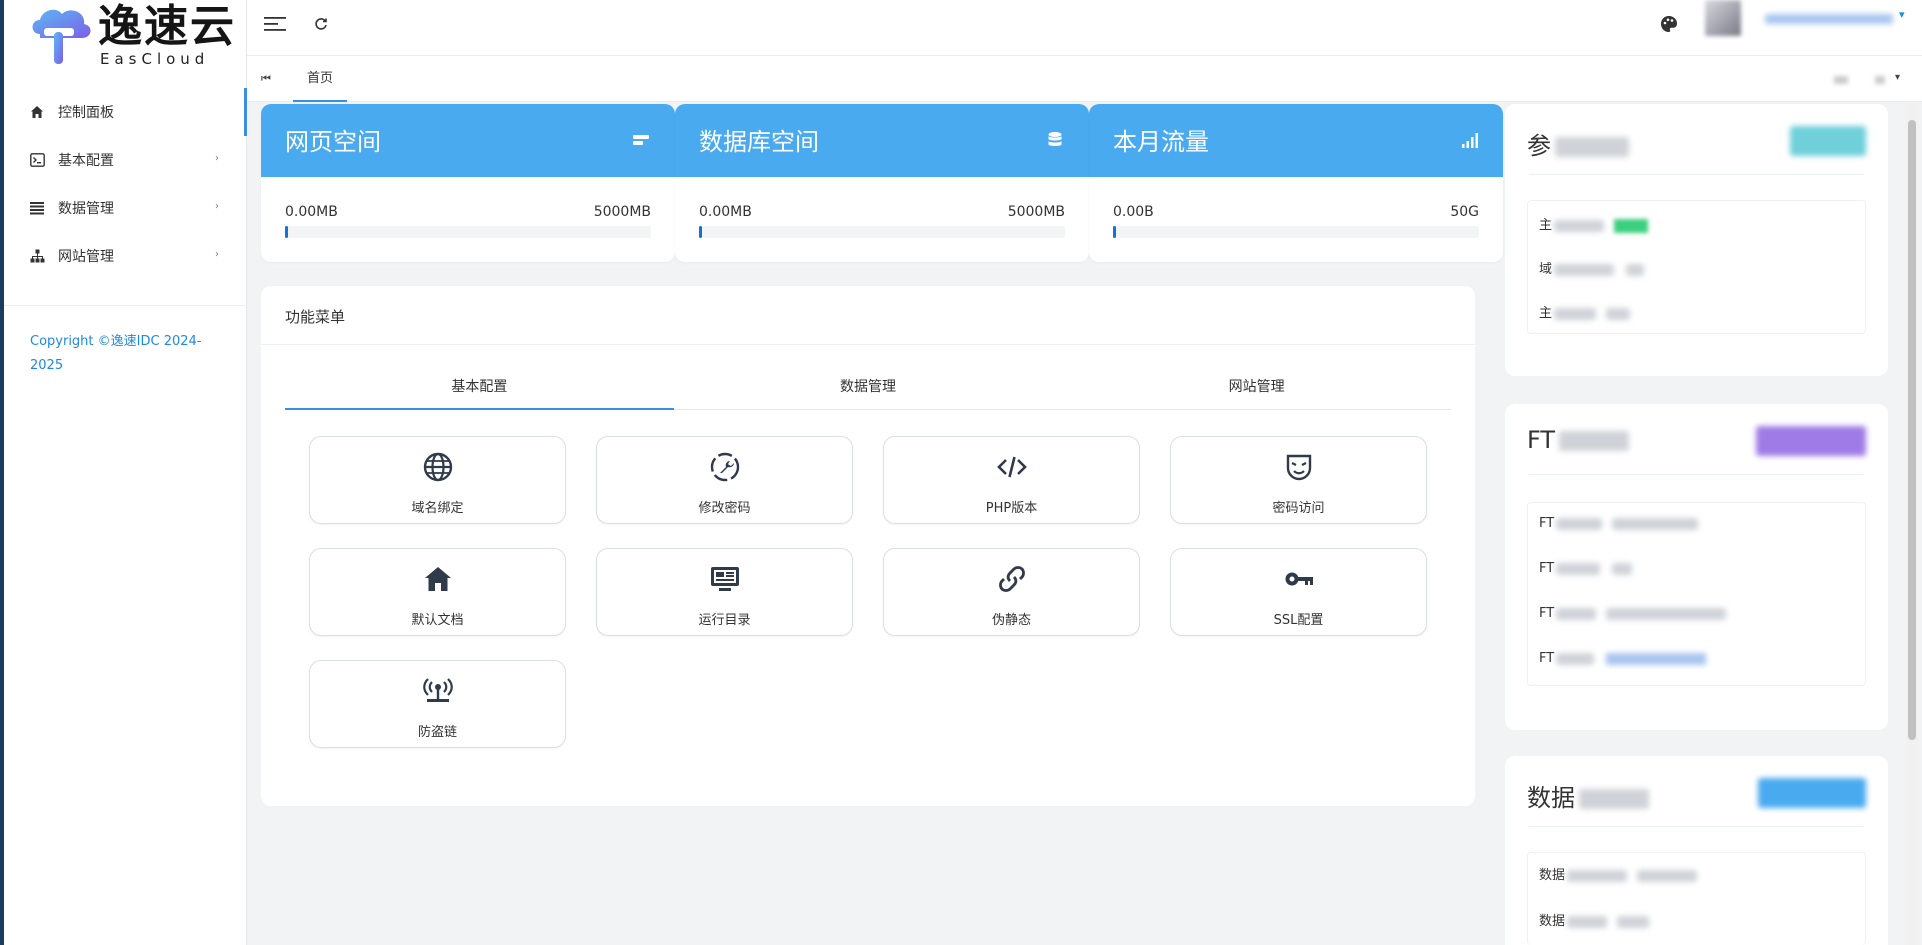  I want to click on function-tabs: 基本配置 数据管理 网站管理, so click(868, 392).